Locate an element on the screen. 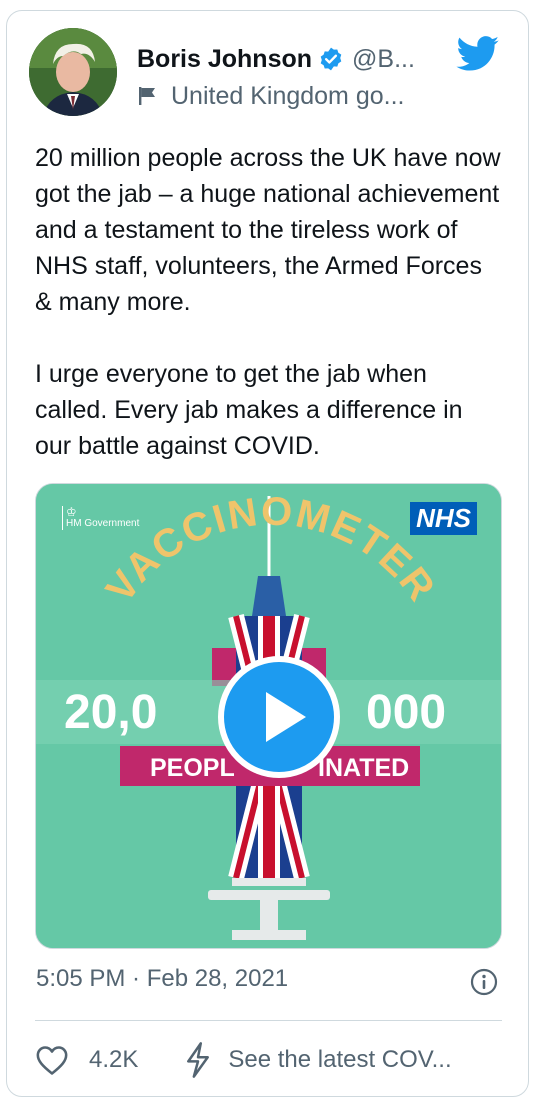 This screenshot has width=533, height=1101. banner-left: PEOPL is located at coordinates (192, 768).